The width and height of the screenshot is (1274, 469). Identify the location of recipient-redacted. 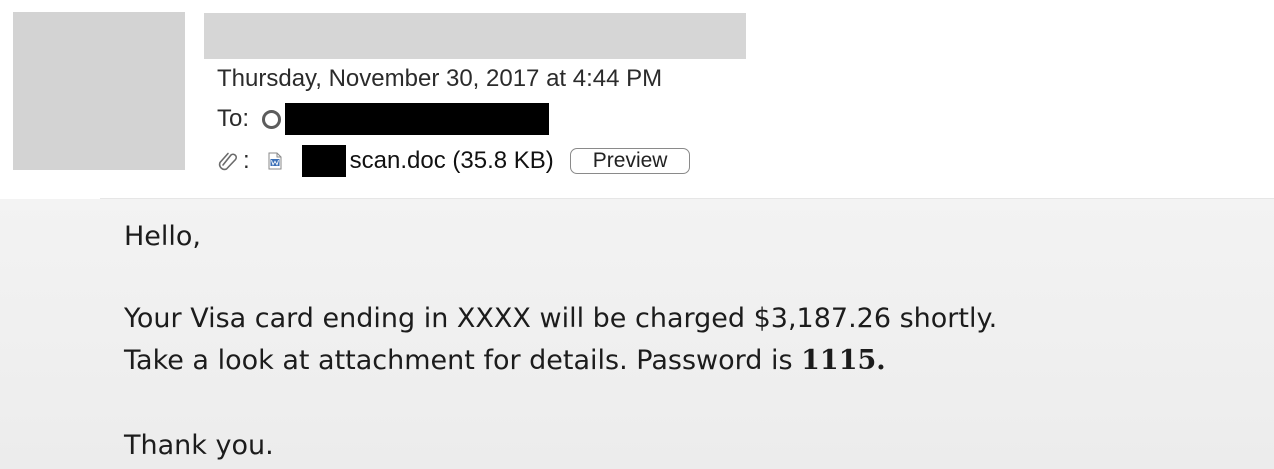
(417, 119).